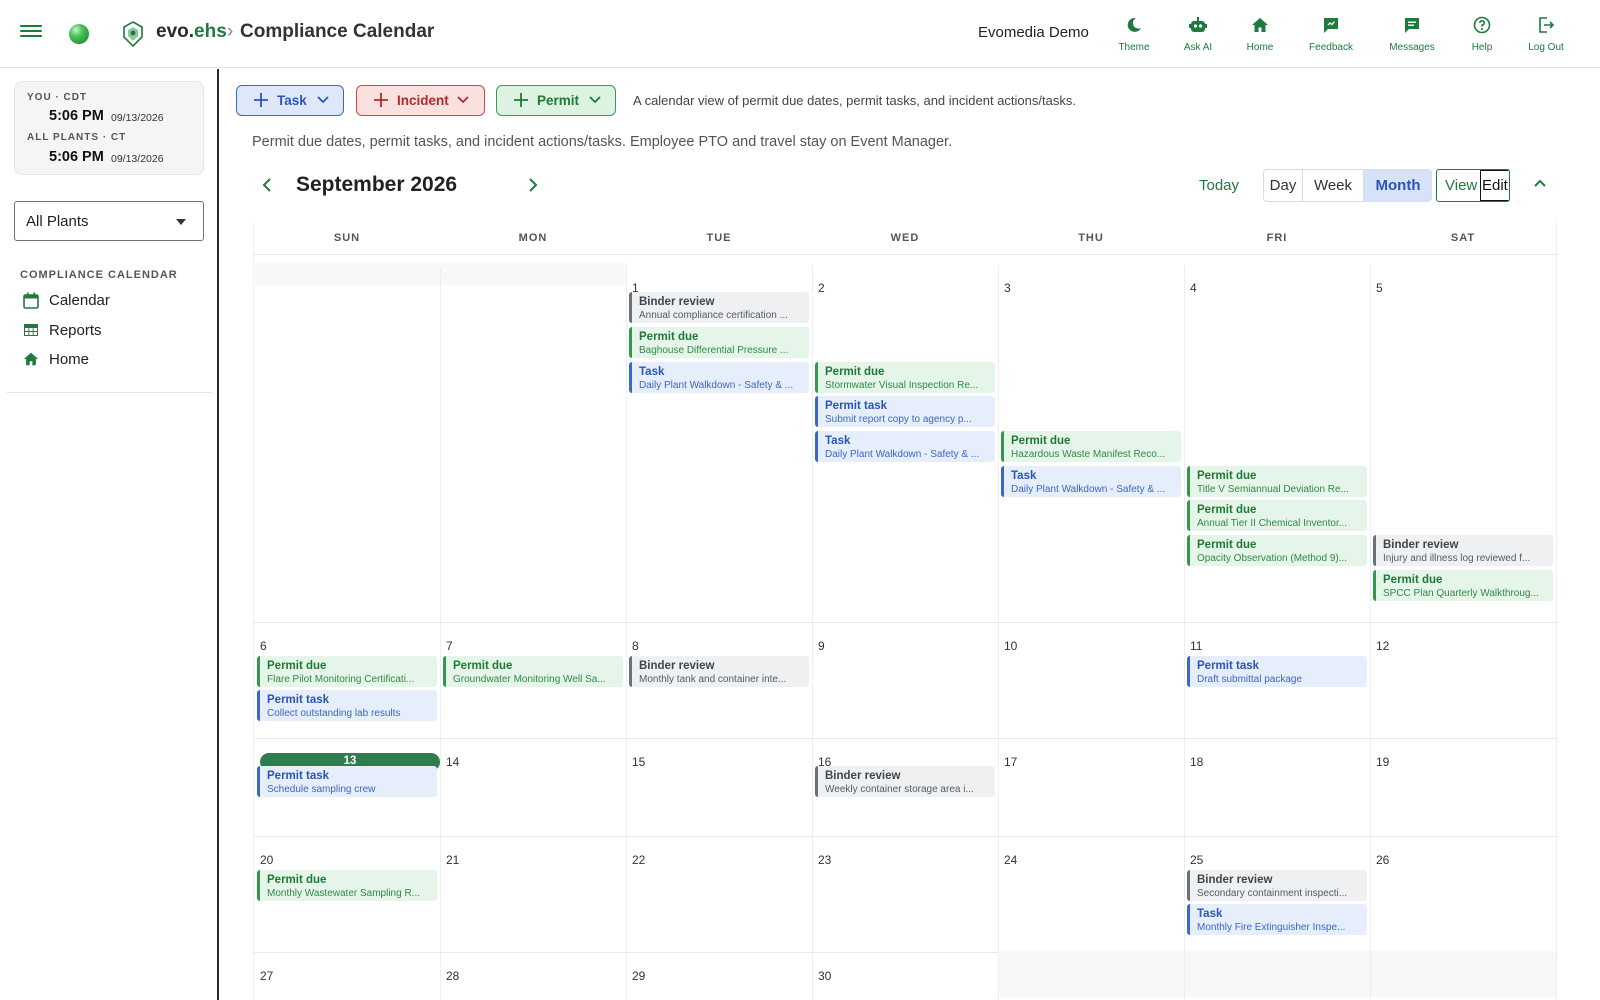 The width and height of the screenshot is (1600, 1000). What do you see at coordinates (347, 781) in the screenshot?
I see `calendar-event: Permit task Schedule sampling crew` at bounding box center [347, 781].